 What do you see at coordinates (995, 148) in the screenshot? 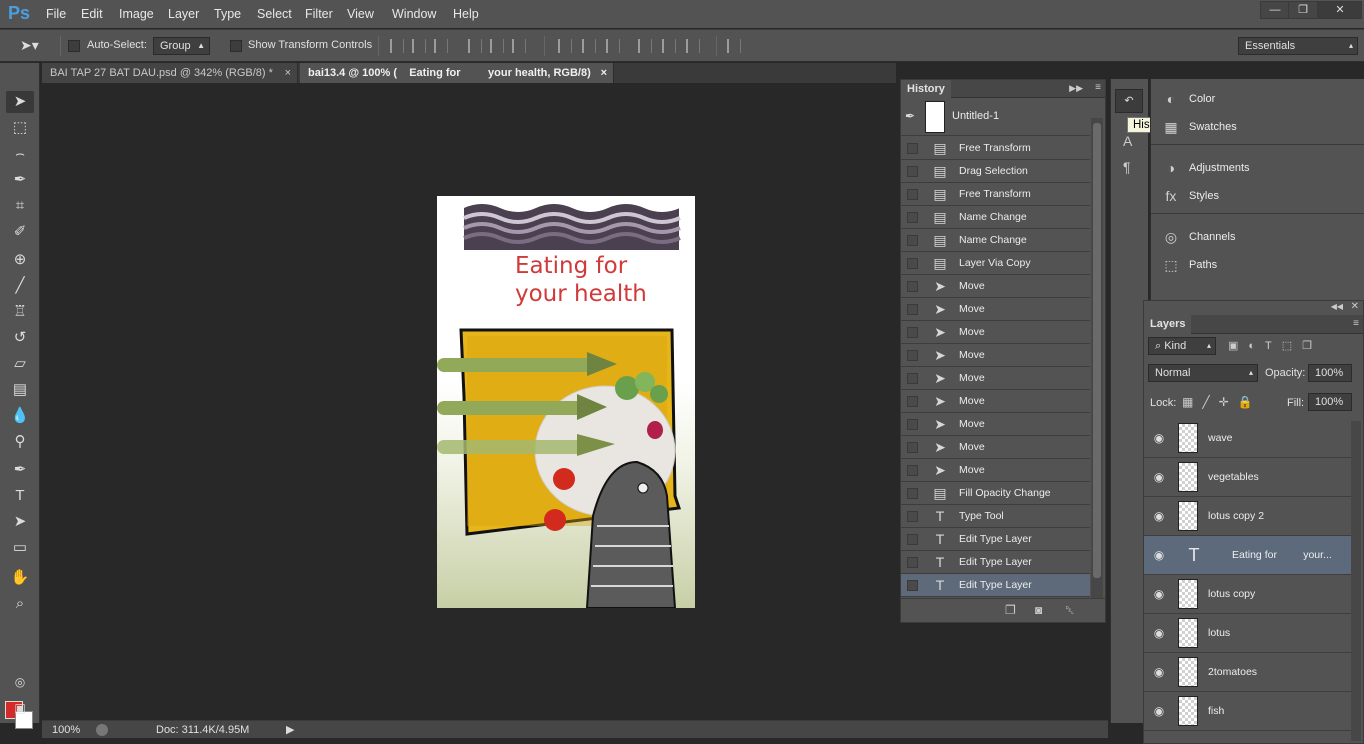
I see `history-row: ▤ Free Transform` at bounding box center [995, 148].